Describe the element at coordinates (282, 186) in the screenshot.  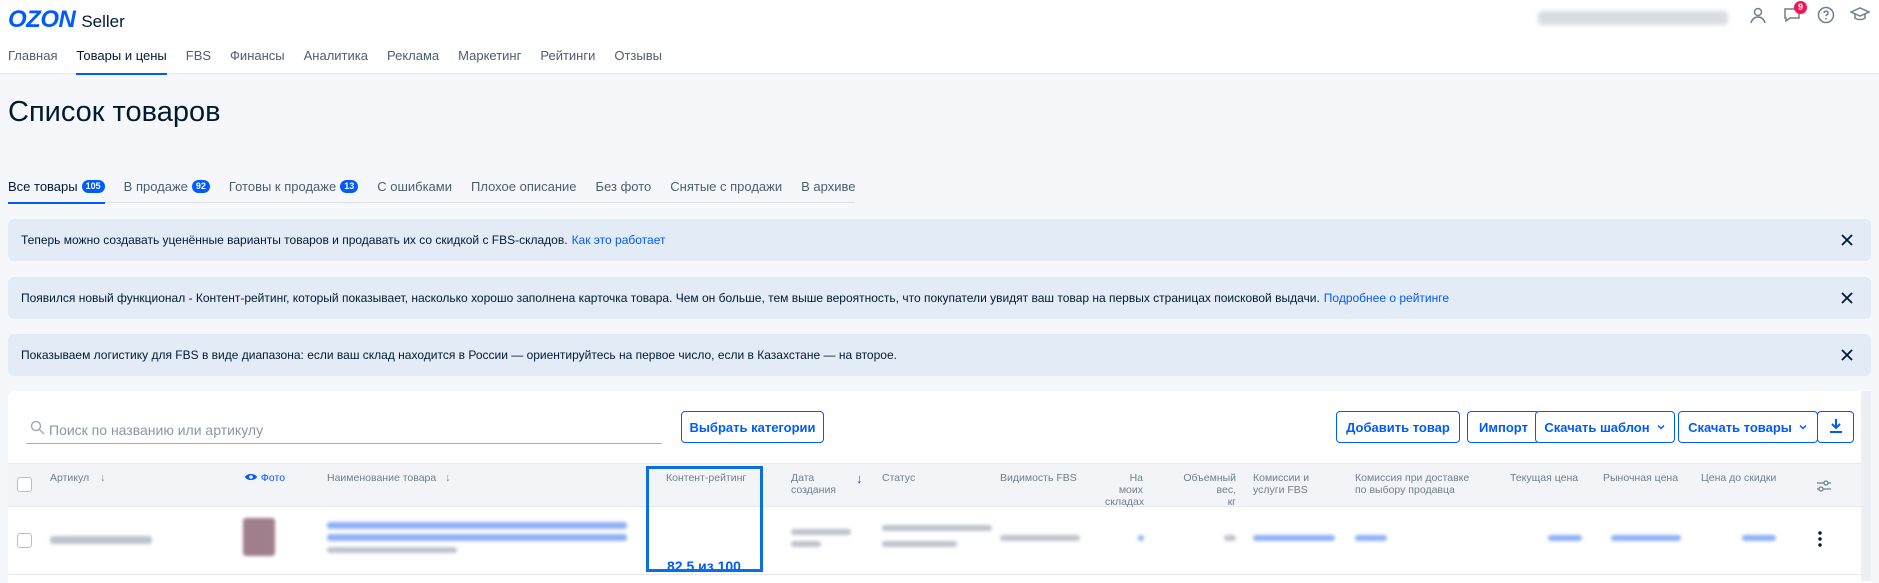
I see `tab-label: Готовы к продаже` at that location.